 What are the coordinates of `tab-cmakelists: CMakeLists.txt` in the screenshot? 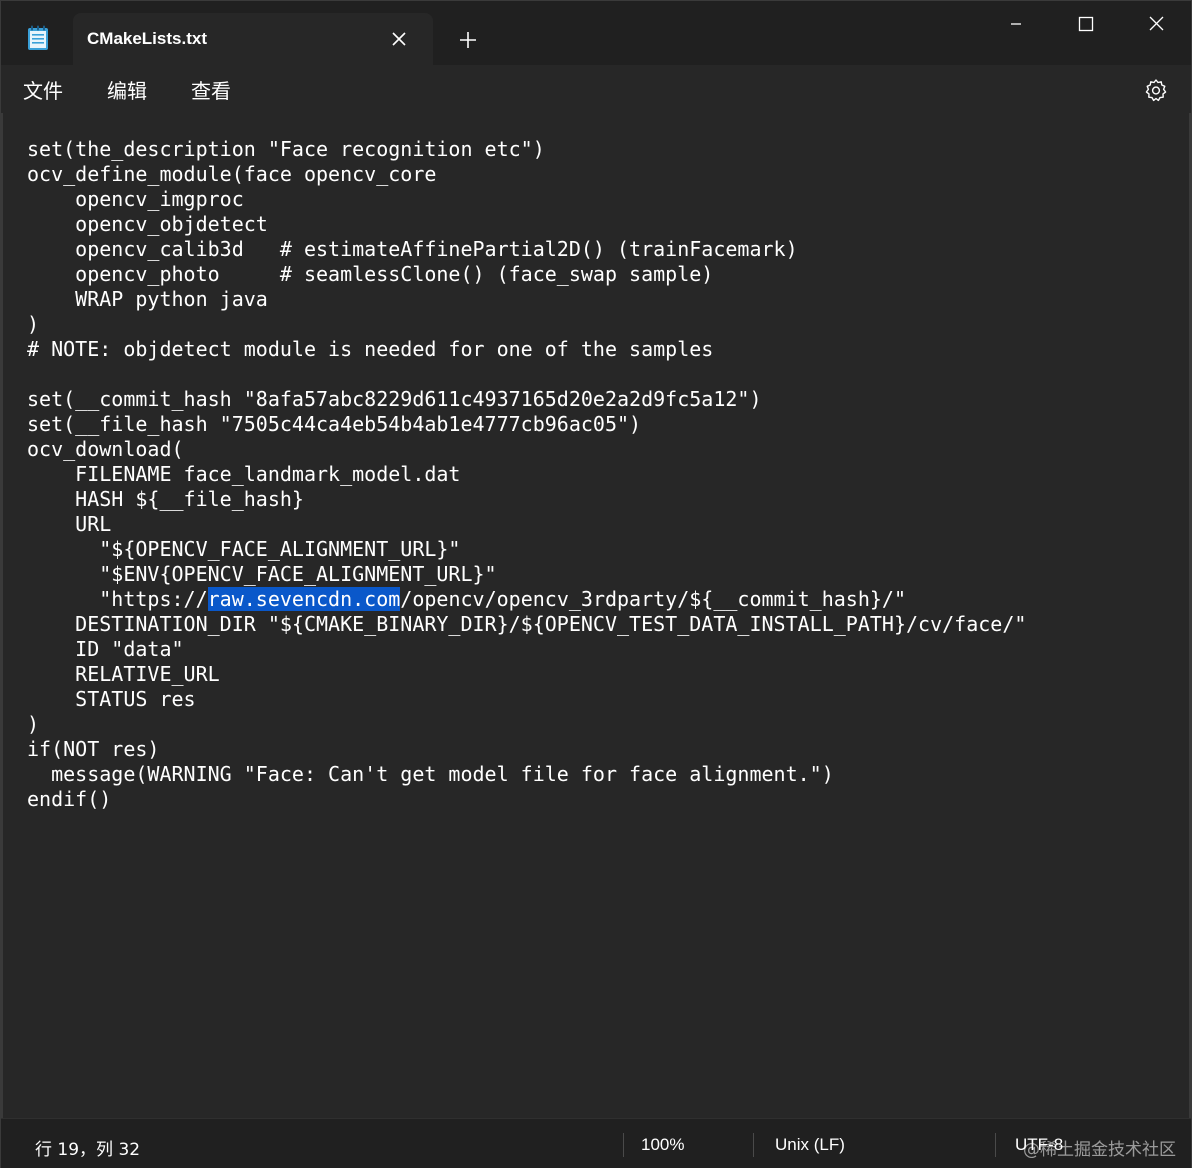 It's located at (253, 39).